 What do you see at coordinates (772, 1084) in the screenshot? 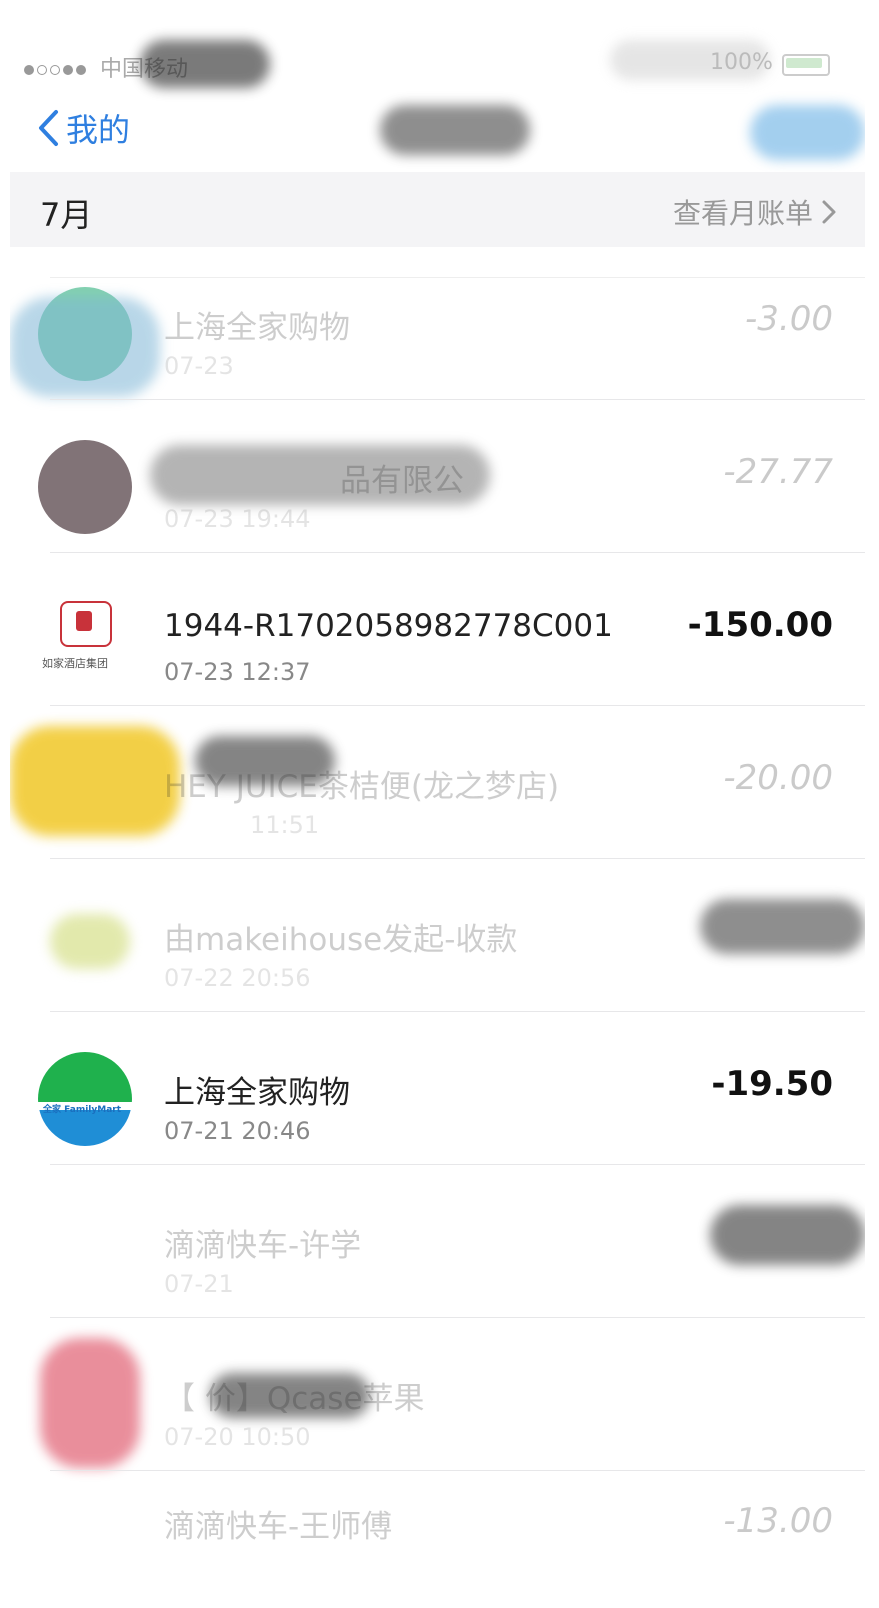
I see `transaction-amount: -19.50` at bounding box center [772, 1084].